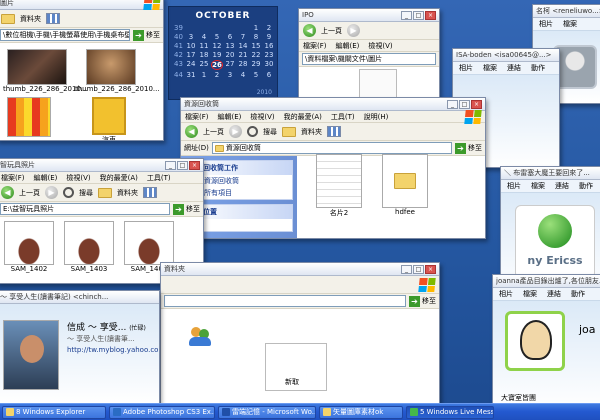 This screenshot has width=600, height=420. I want to click on calendar-day: 3, so click(191, 37).